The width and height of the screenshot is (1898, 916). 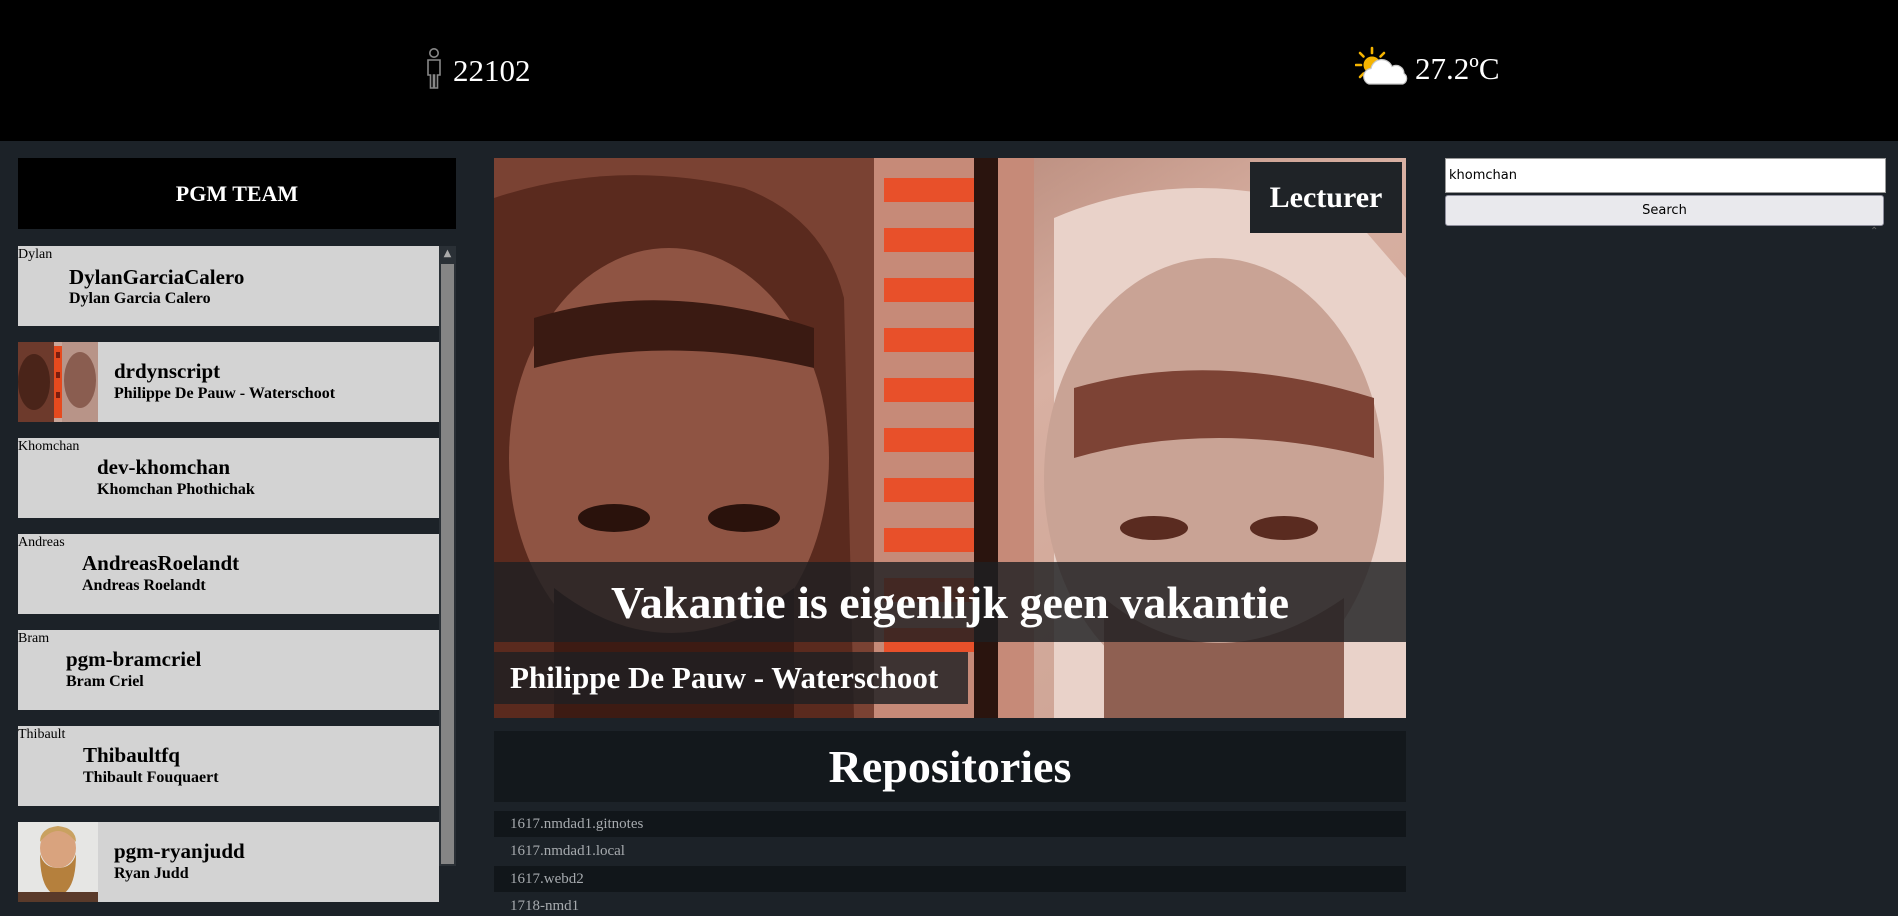 I want to click on repositories-title: Repositories, so click(x=950, y=766).